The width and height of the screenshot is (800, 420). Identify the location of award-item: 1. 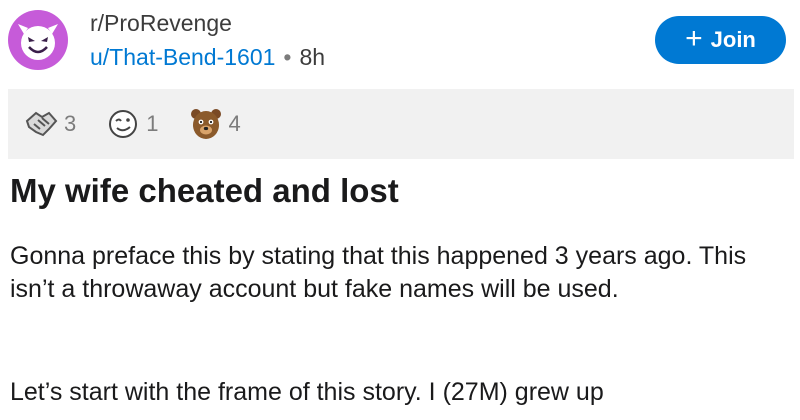
(131, 124).